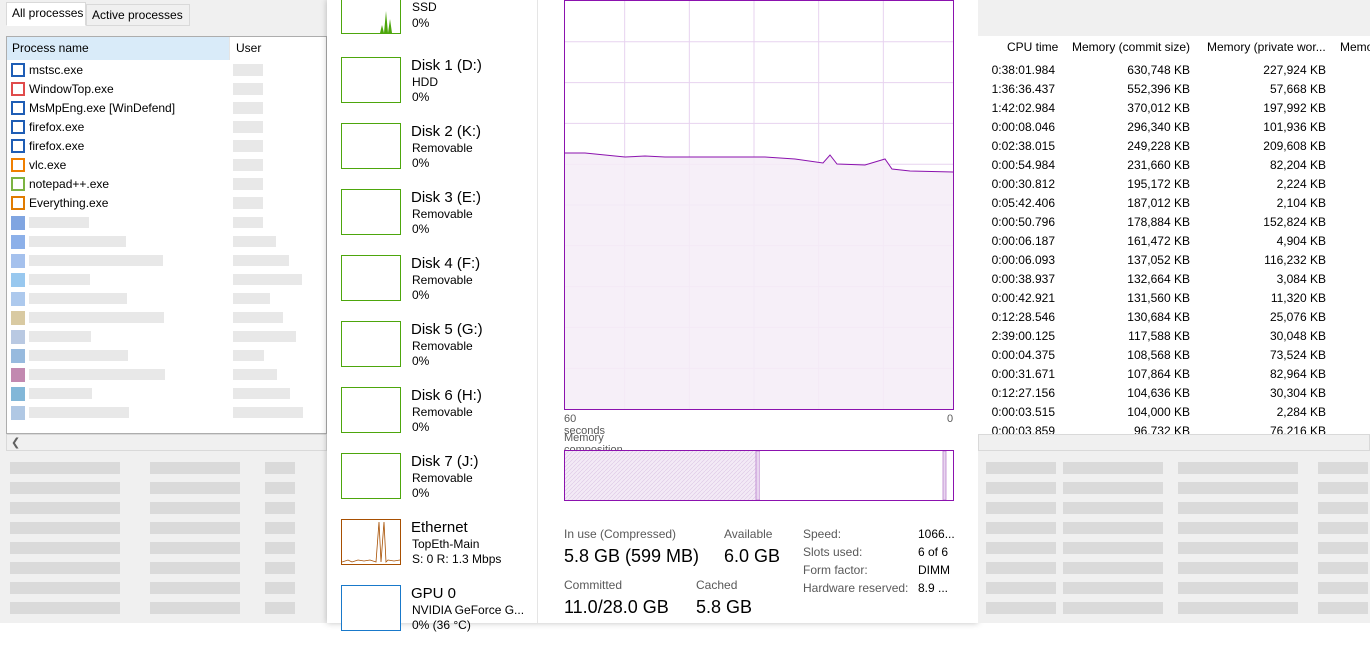  What do you see at coordinates (166, 70) in the screenshot?
I see `process-row: mstsc.exe` at bounding box center [166, 70].